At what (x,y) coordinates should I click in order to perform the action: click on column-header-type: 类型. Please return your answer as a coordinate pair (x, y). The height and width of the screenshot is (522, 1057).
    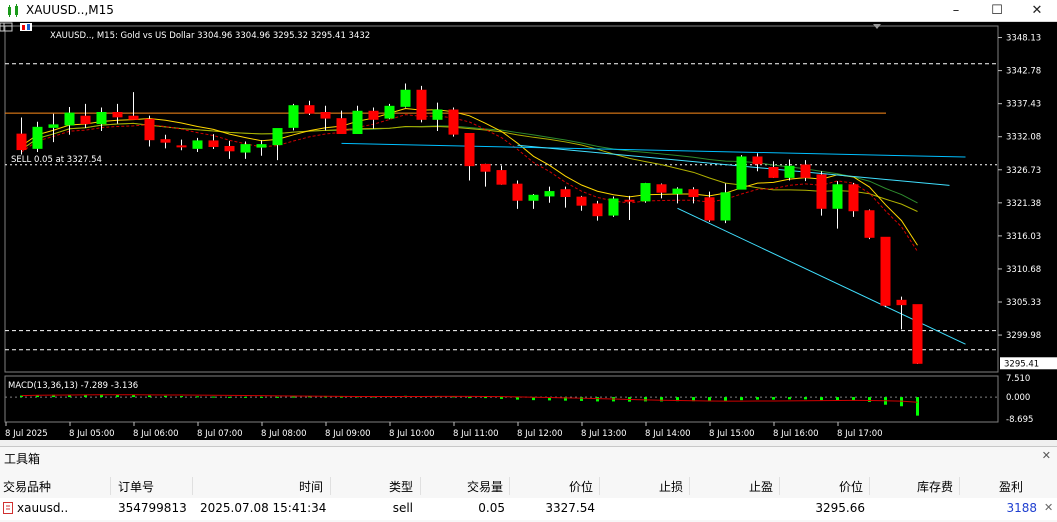
    Looking at the image, I should click on (376, 486).